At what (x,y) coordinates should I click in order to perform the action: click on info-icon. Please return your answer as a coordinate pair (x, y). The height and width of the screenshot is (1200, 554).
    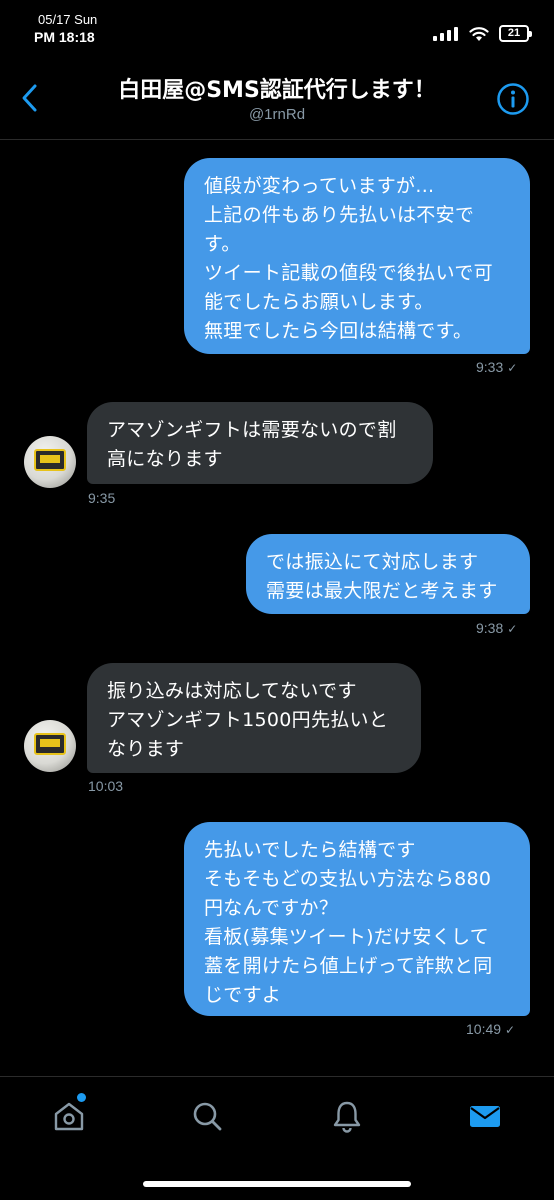
    Looking at the image, I should click on (513, 99).